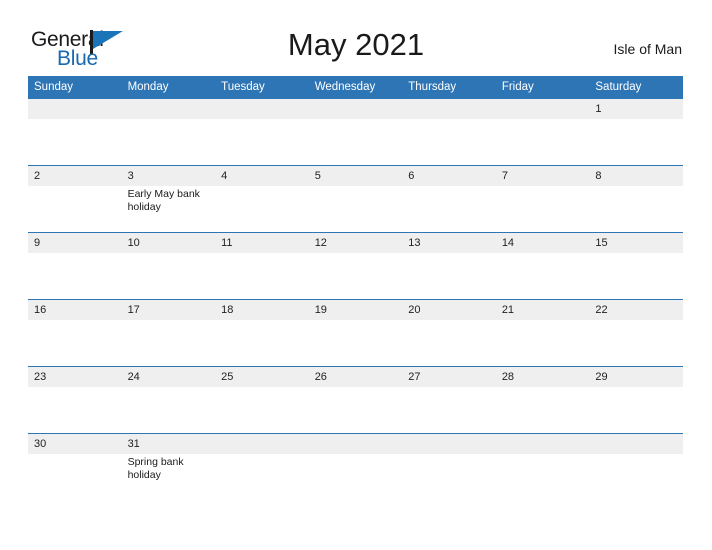 The width and height of the screenshot is (712, 550). Describe the element at coordinates (449, 243) in the screenshot. I see `day-number: 13` at that location.